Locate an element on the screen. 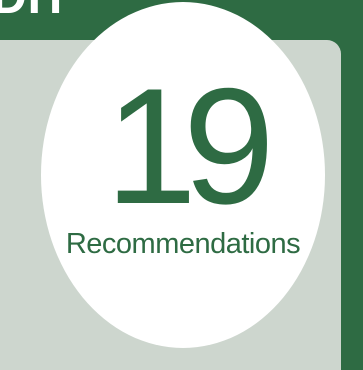  header-title: DH is located at coordinates (31, 11).